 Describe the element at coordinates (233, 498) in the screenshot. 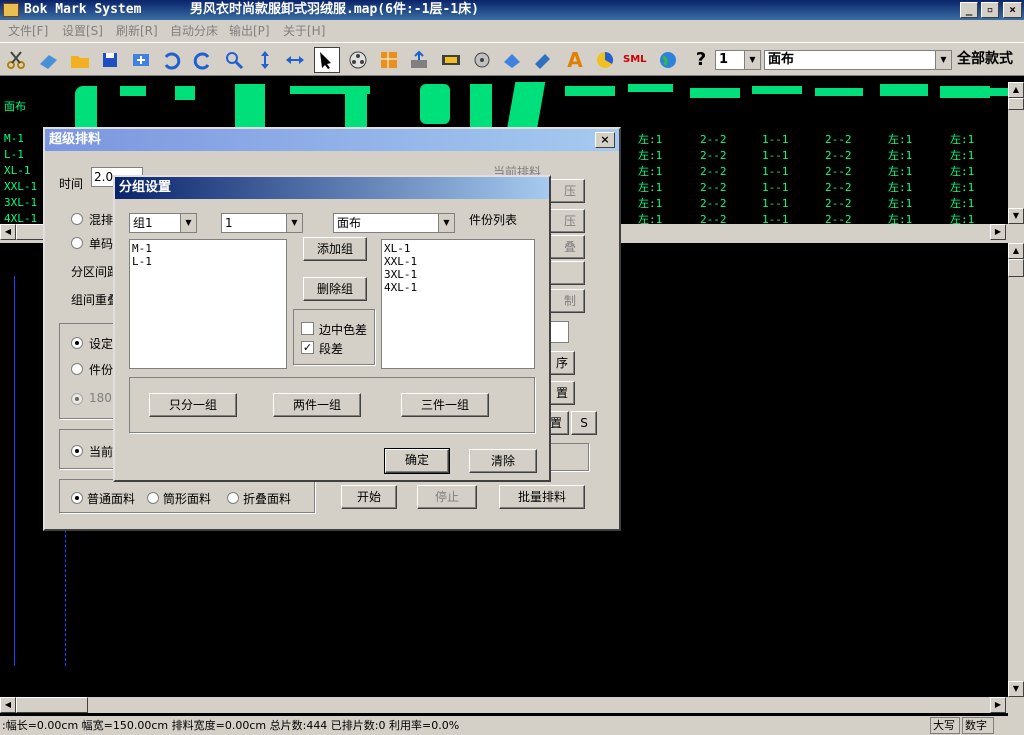

I see `fold-fabric-radio` at that location.